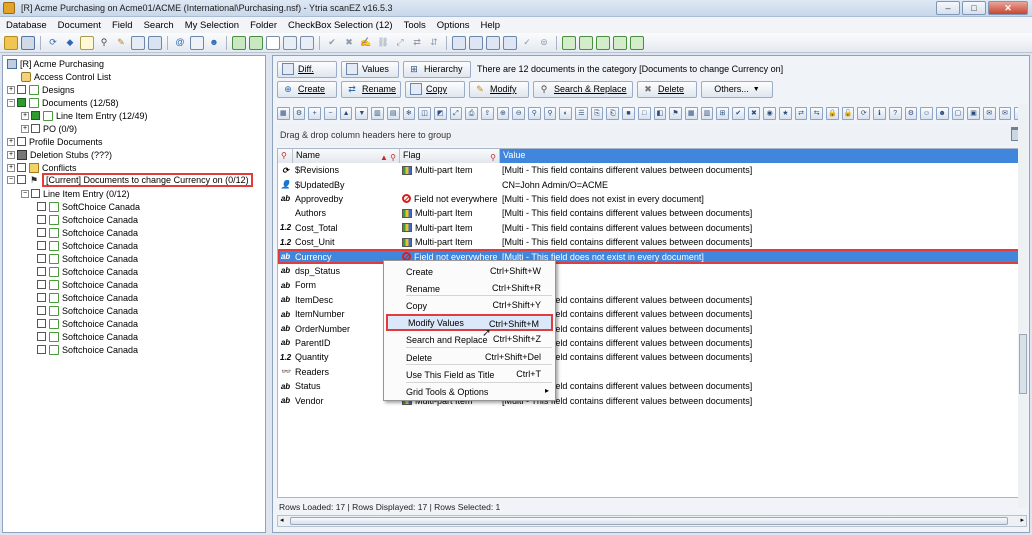 The image size is (1032, 535). I want to click on settings-icon: ⚙, so click(911, 113).